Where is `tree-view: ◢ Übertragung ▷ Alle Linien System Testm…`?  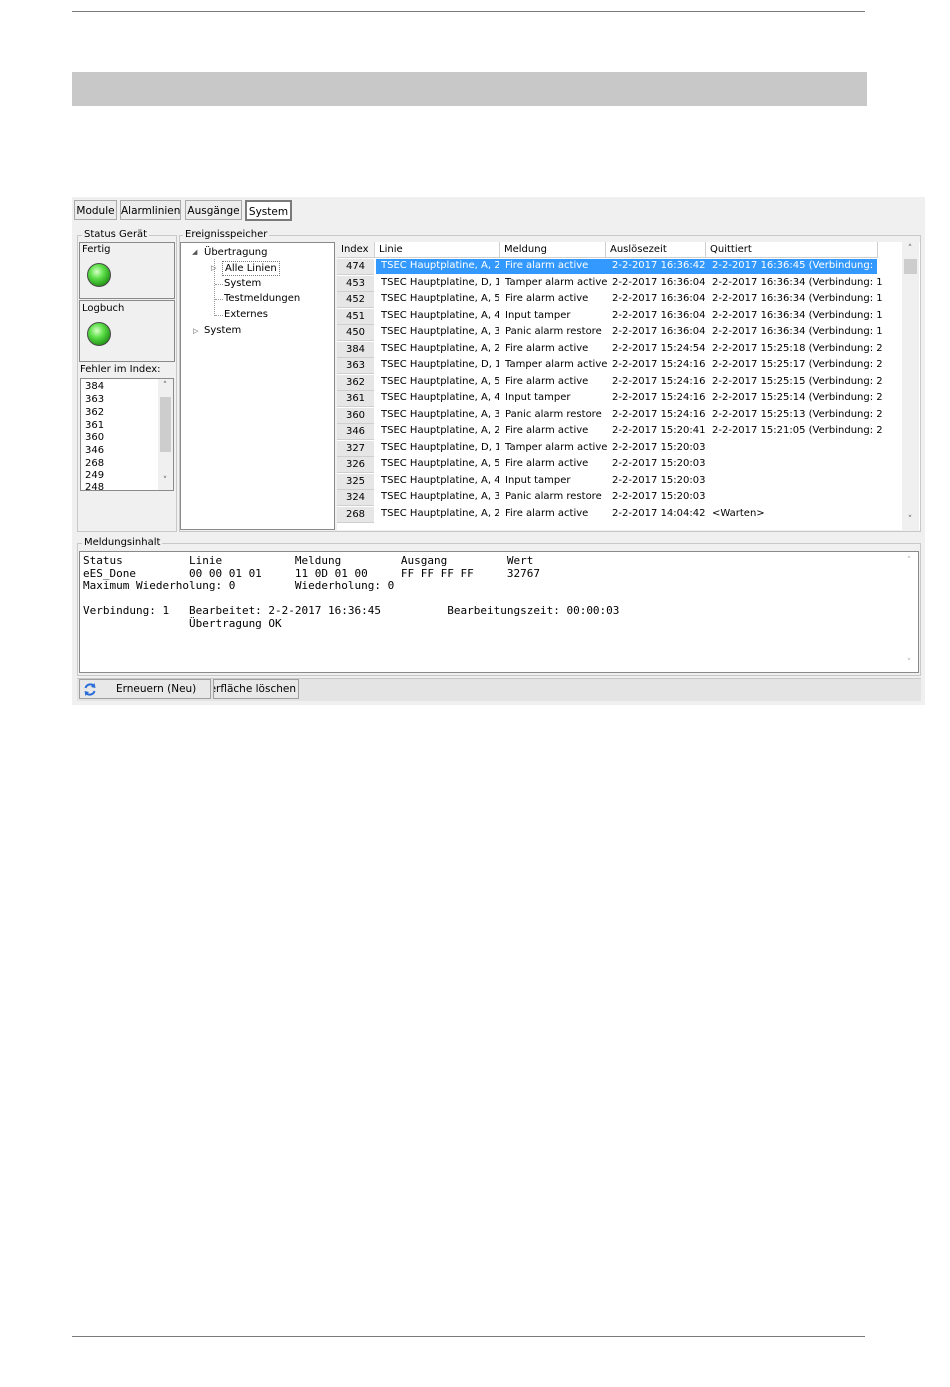 tree-view: ◢ Übertragung ▷ Alle Linien System Testm… is located at coordinates (257, 386).